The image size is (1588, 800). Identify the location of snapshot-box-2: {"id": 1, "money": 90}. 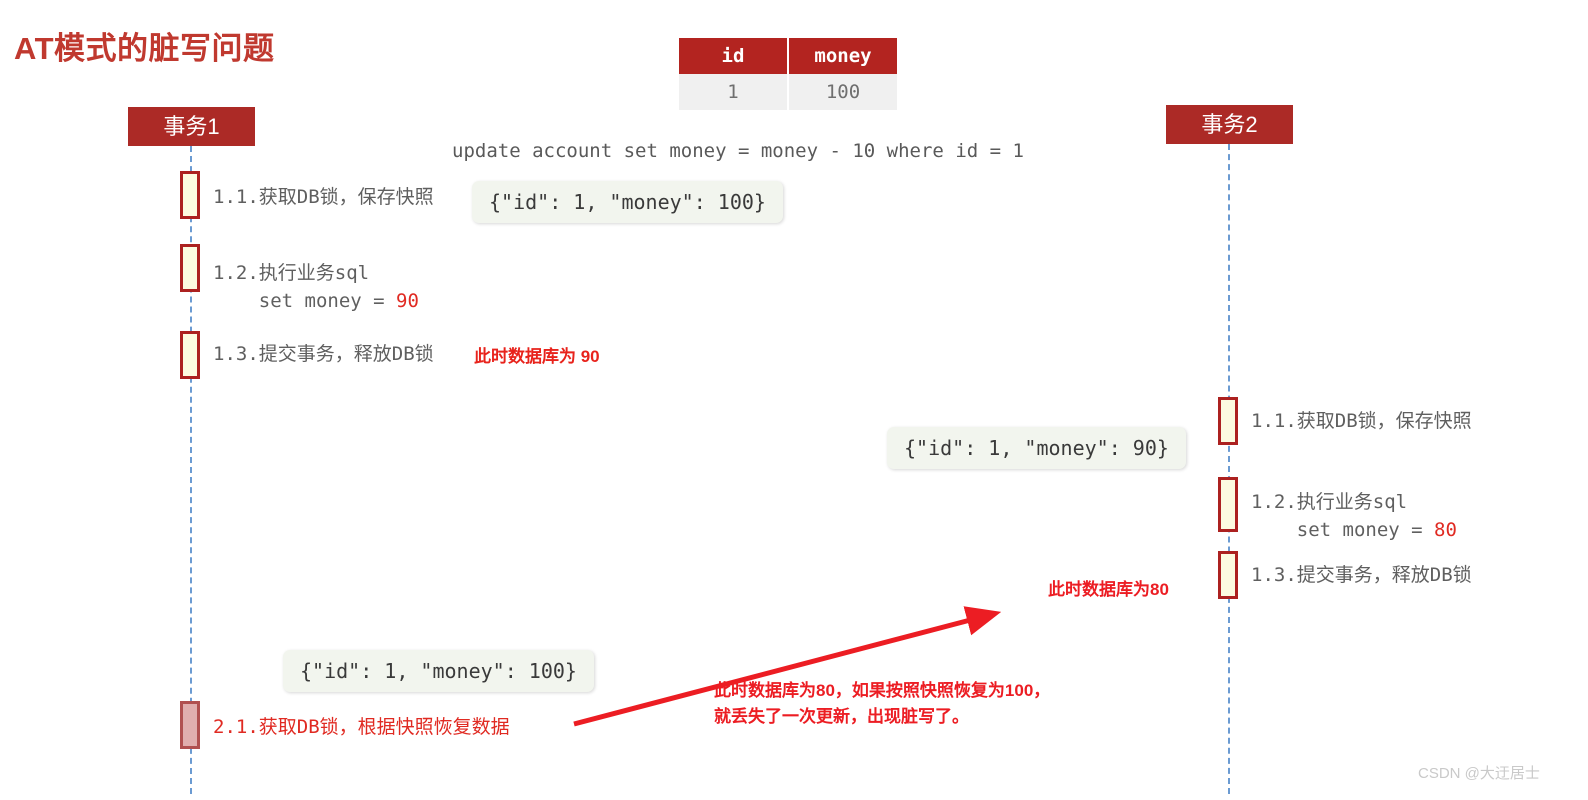
(1036, 448).